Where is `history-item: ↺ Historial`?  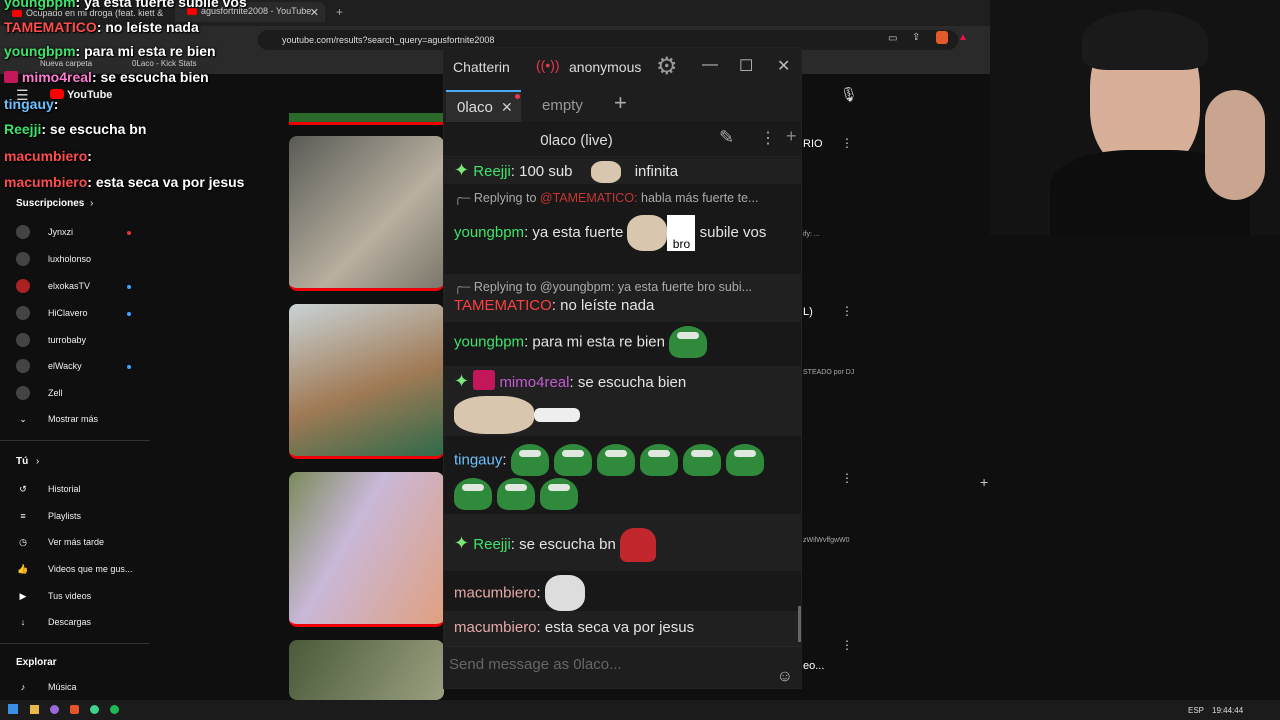
history-item: ↺ Historial is located at coordinates (83, 490).